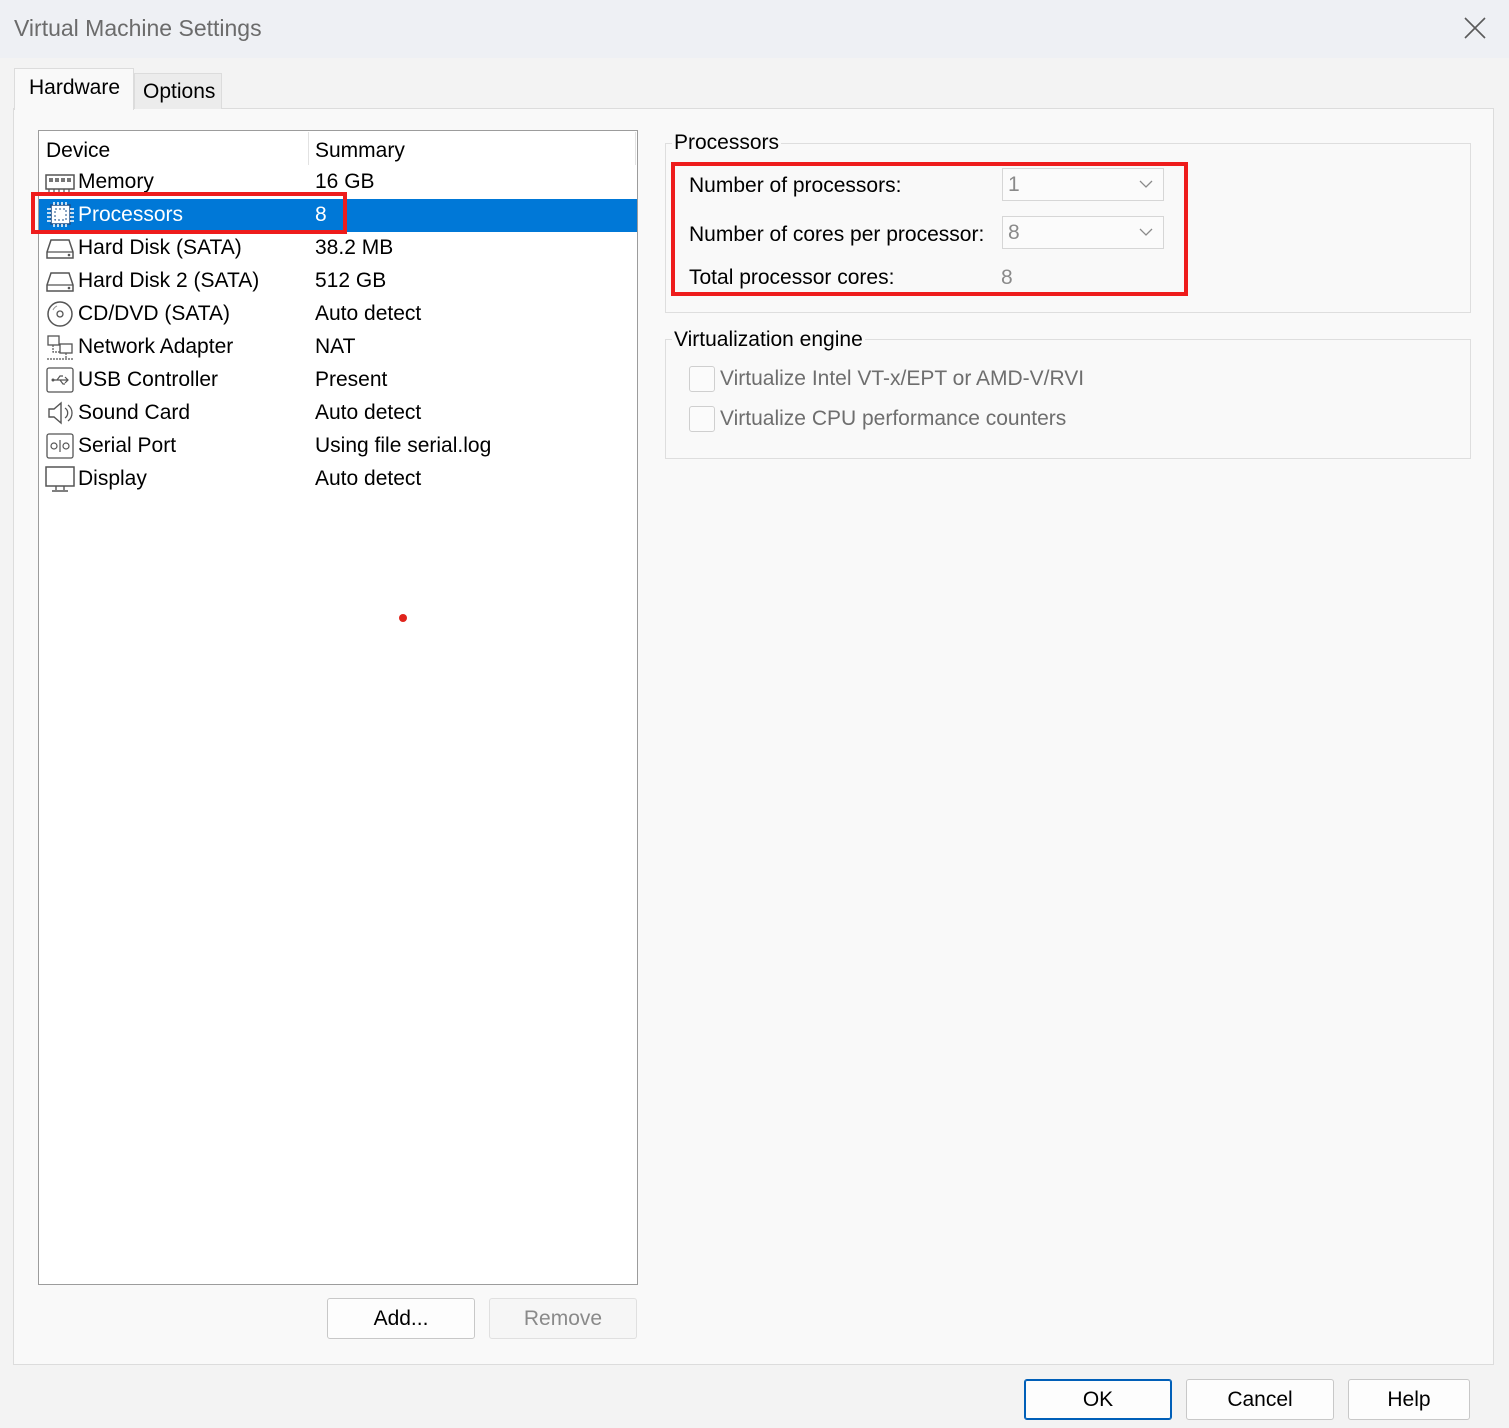  Describe the element at coordinates (321, 214) in the screenshot. I see `device-summary: 8` at that location.